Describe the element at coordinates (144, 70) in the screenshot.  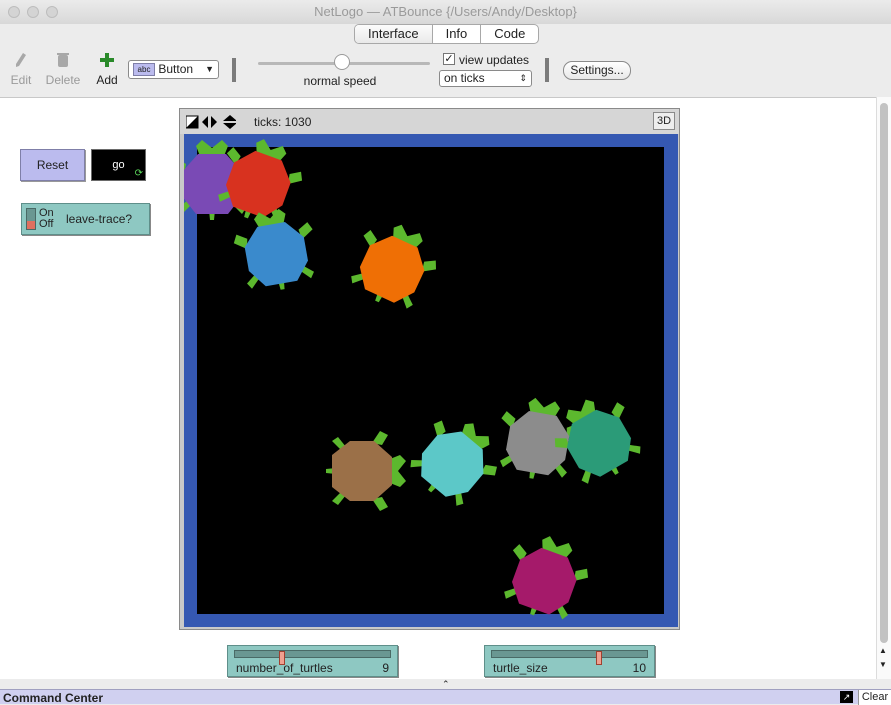
I see `button-widget-icon: abc` at that location.